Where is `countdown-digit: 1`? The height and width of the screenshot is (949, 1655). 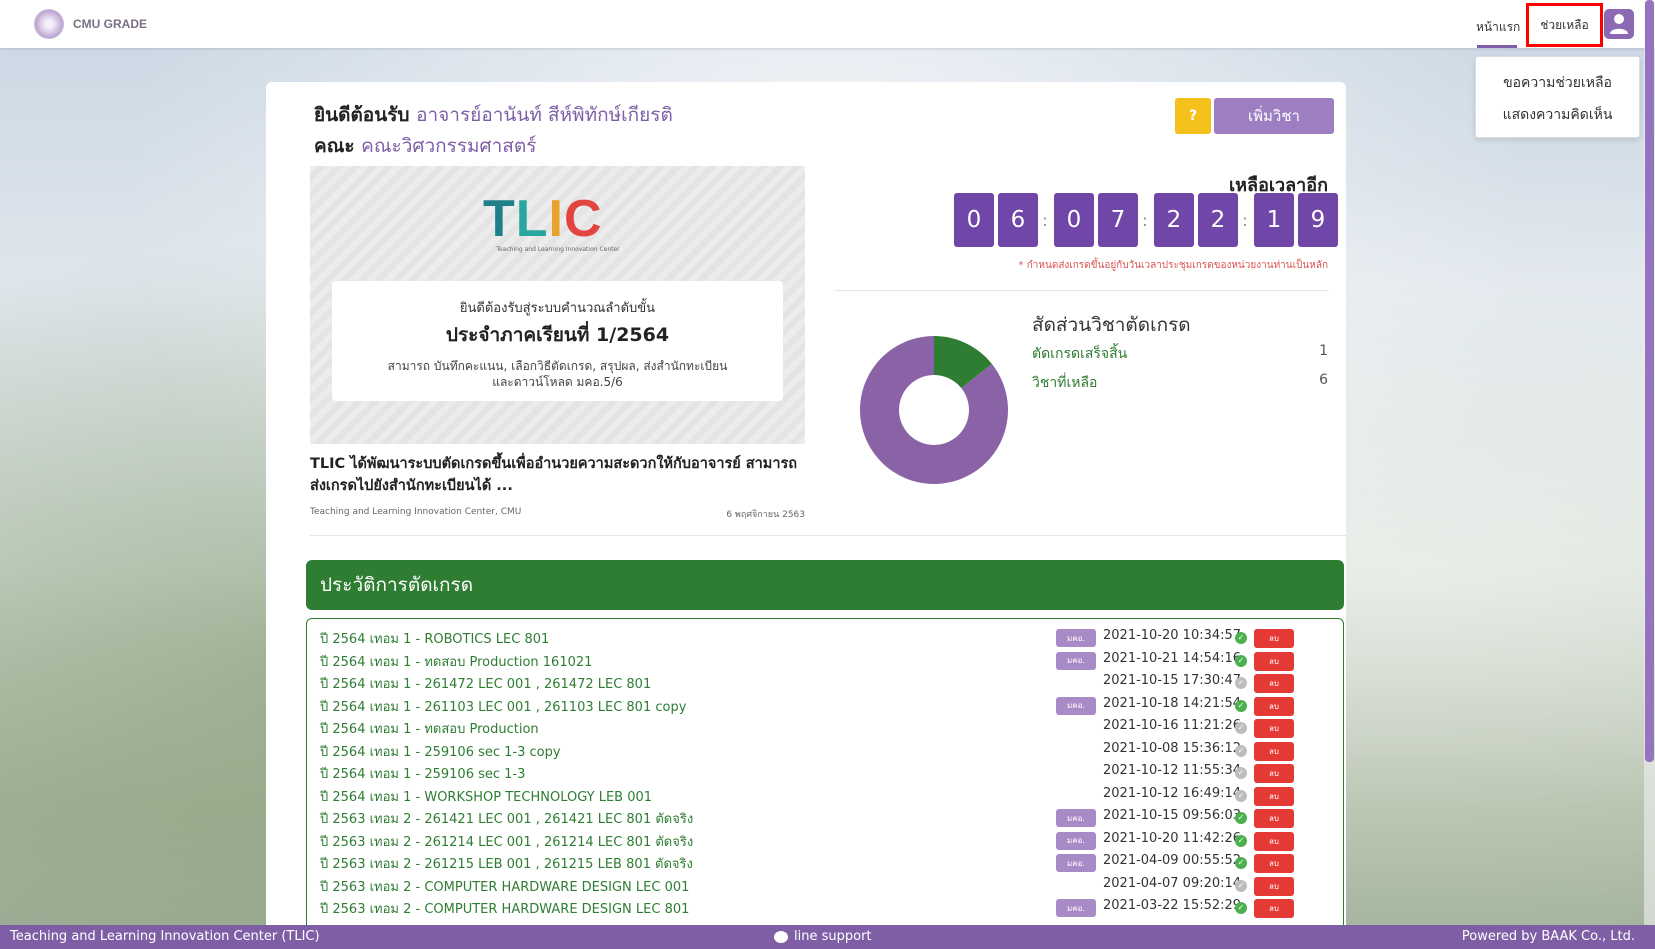
countdown-digit: 1 is located at coordinates (1274, 220).